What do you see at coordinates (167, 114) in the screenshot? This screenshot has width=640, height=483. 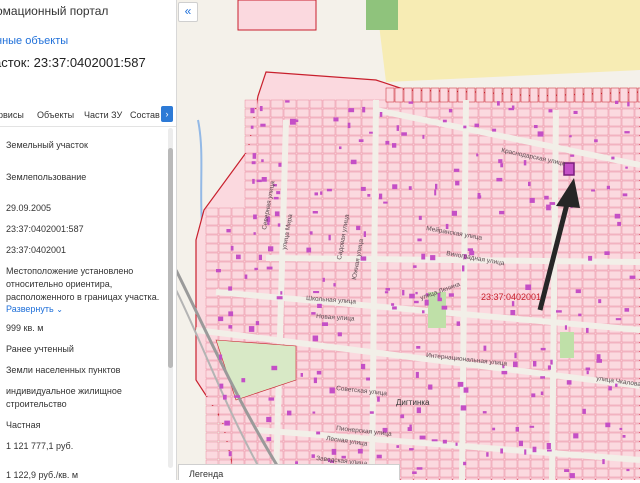 I see `tabs-scroll-right-button: ›` at bounding box center [167, 114].